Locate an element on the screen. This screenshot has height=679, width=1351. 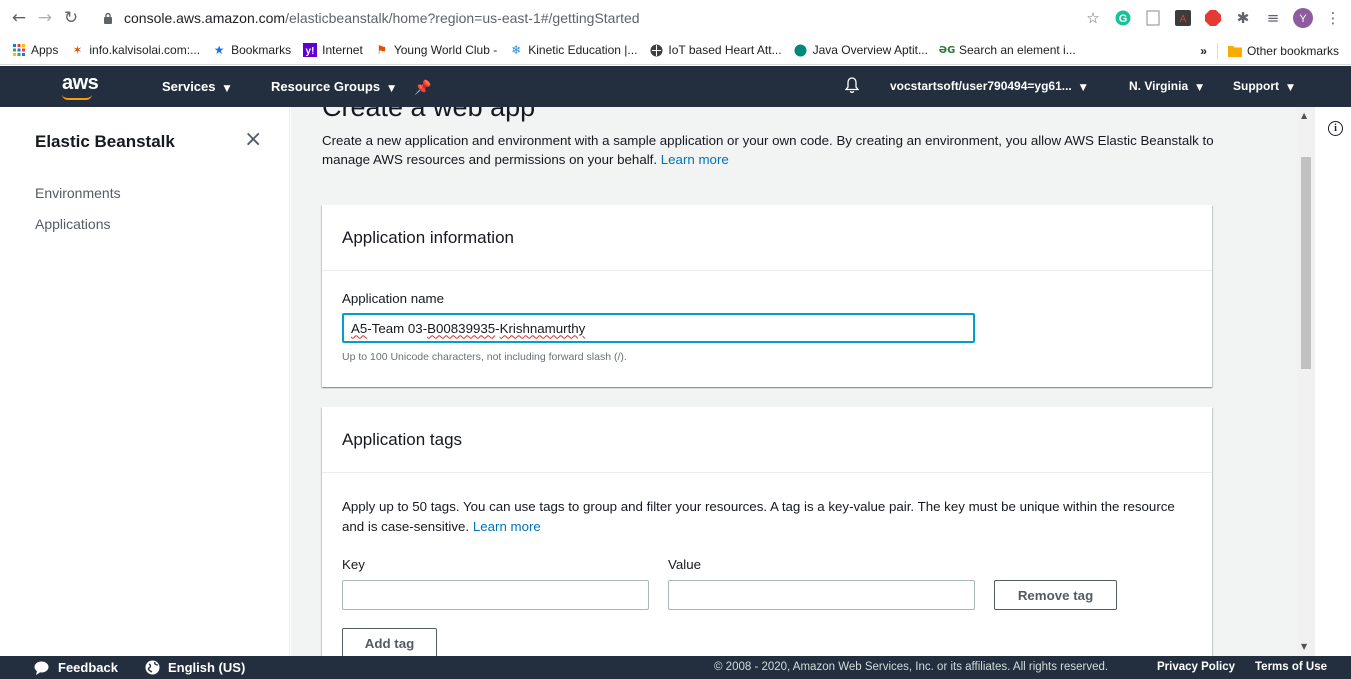
panel-heading: Application information is located at coordinates (767, 238).